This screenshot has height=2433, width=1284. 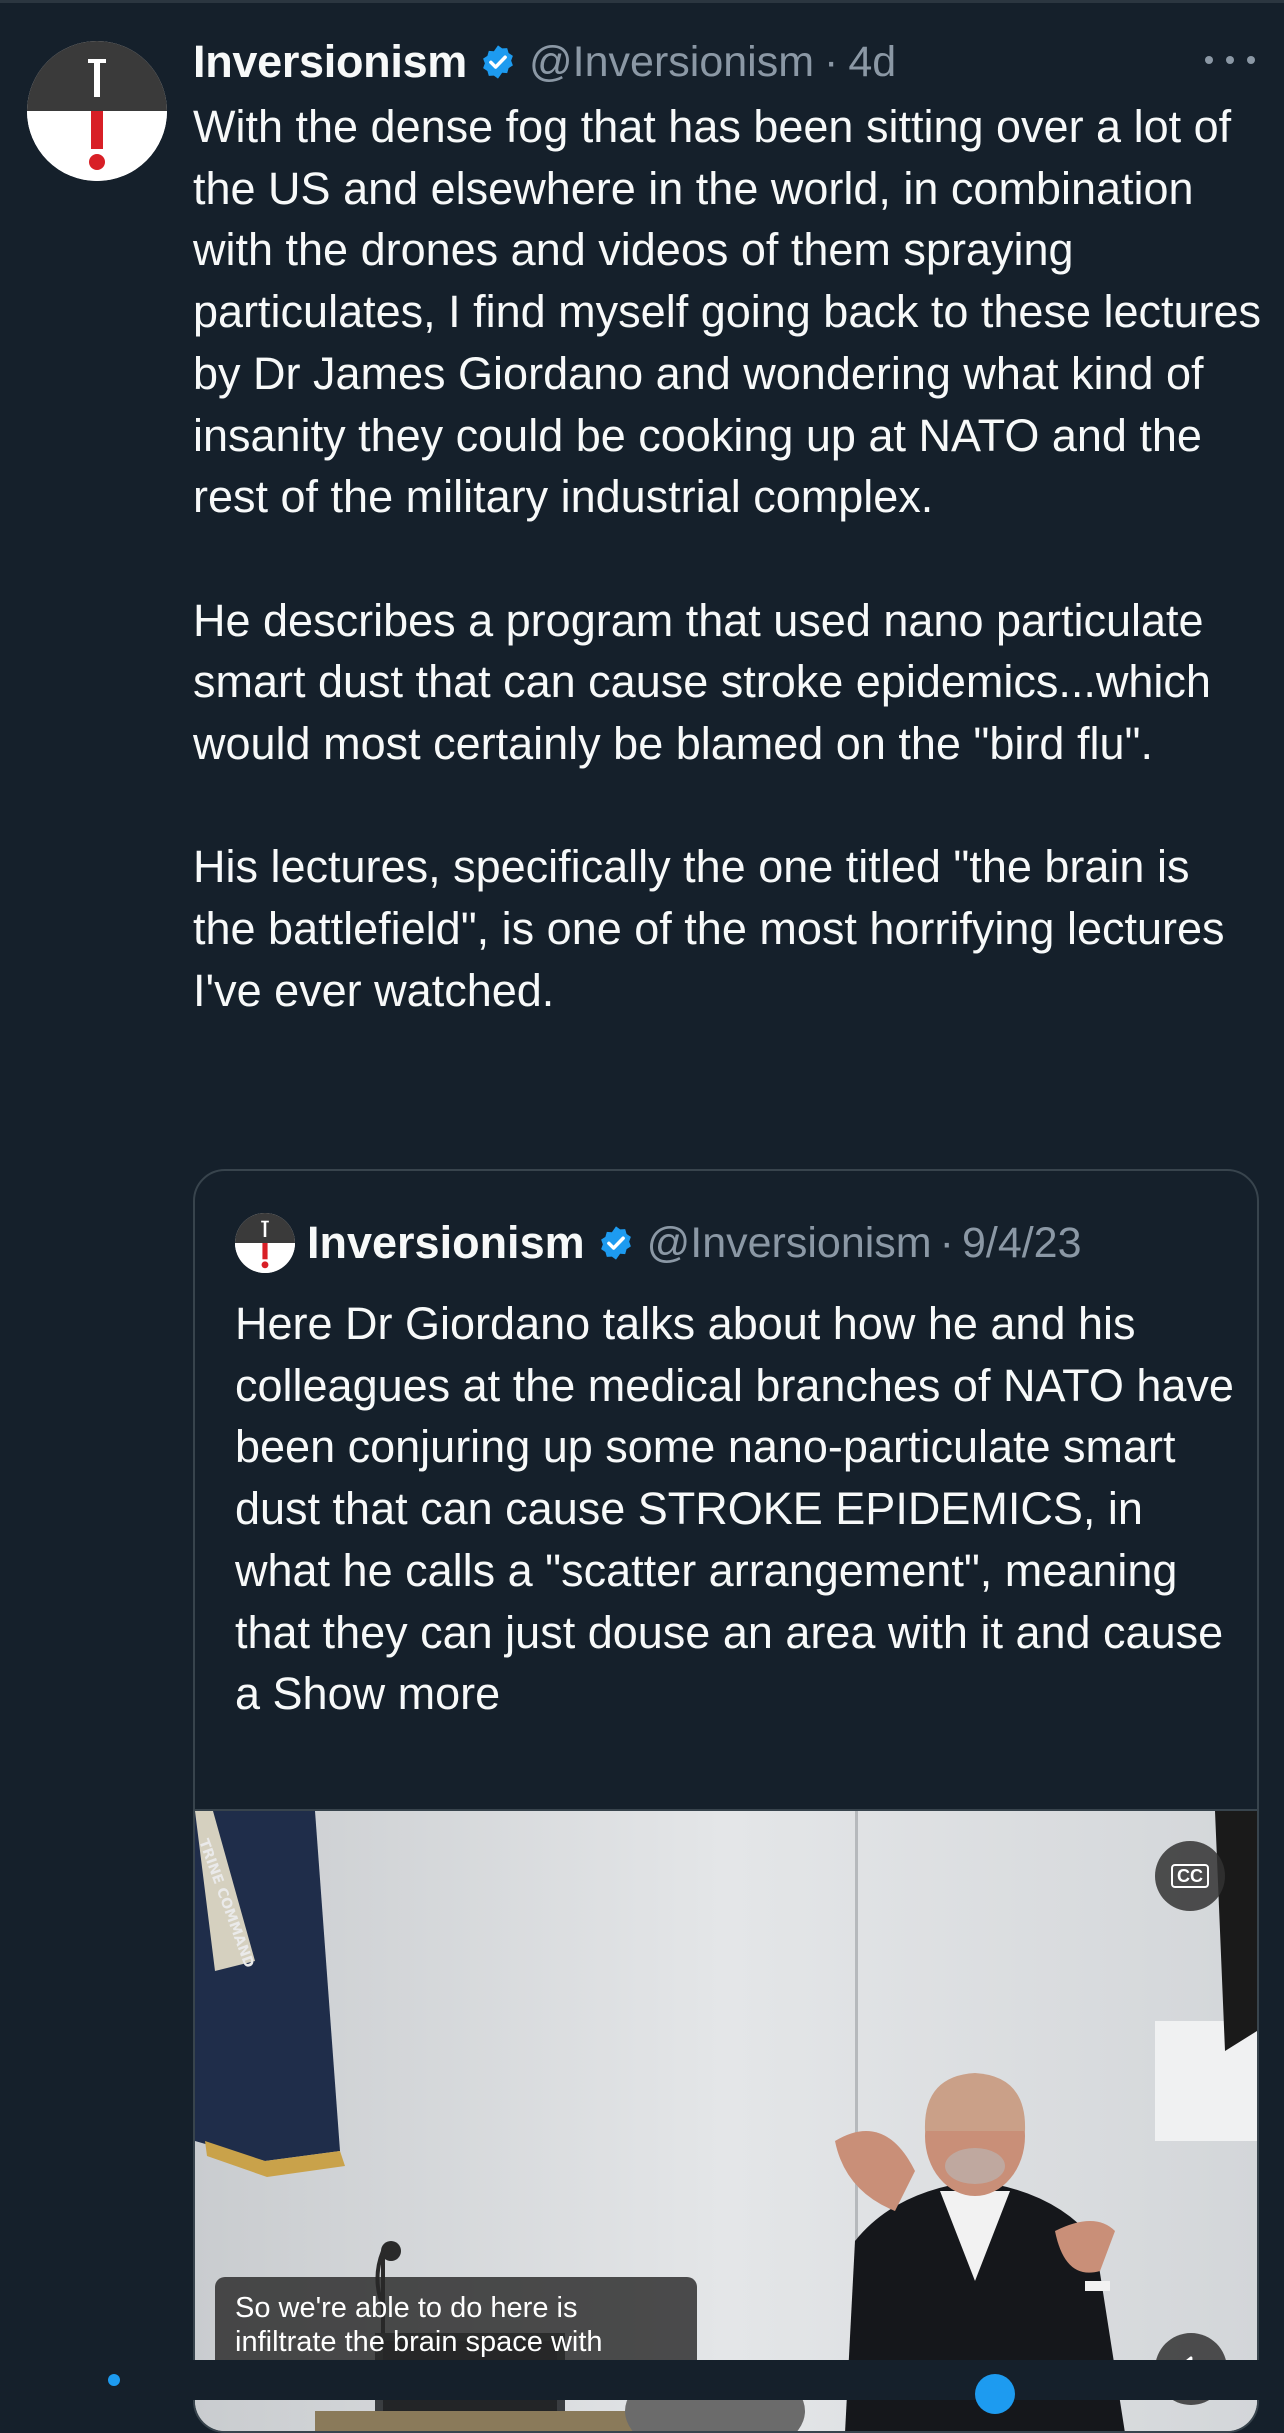 I want to click on bottom-navigation-bar, so click(x=642, y=2387).